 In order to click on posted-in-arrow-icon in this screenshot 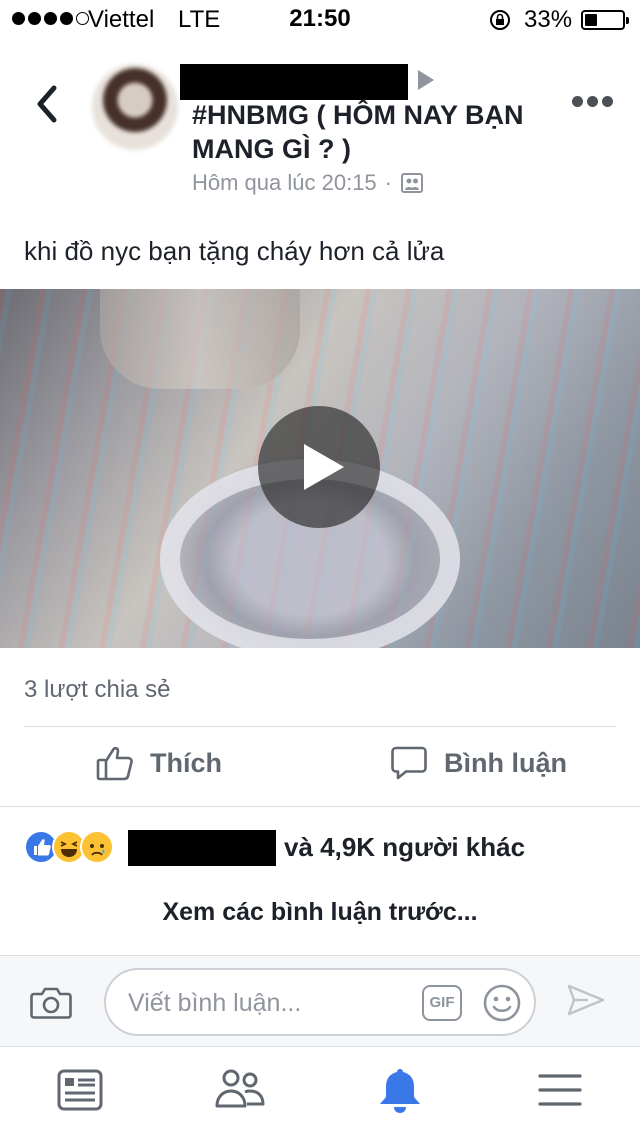, I will do `click(426, 80)`.